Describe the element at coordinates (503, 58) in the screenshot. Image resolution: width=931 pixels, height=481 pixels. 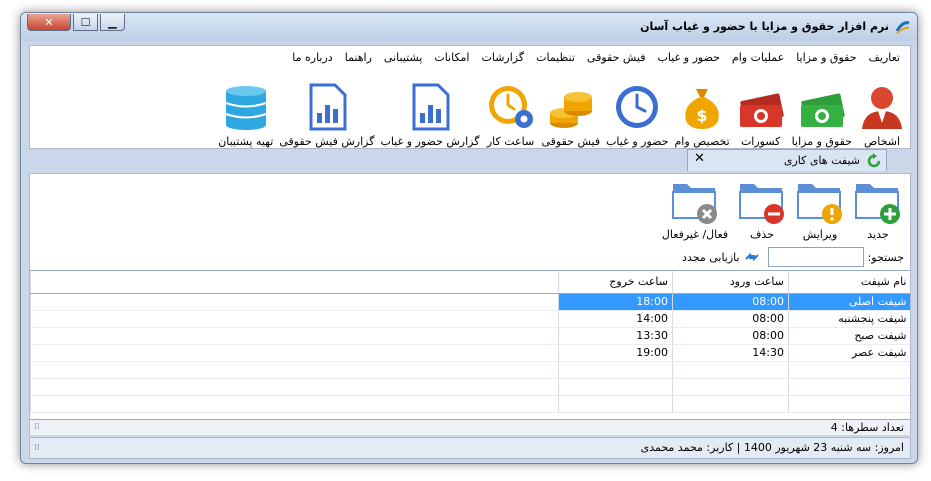
I see `menu-reports: گزارشات` at that location.